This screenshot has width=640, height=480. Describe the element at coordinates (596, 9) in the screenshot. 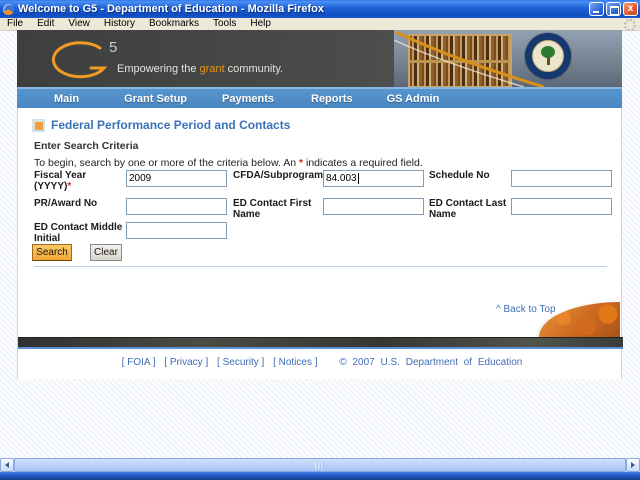

I see `minimize-button` at that location.